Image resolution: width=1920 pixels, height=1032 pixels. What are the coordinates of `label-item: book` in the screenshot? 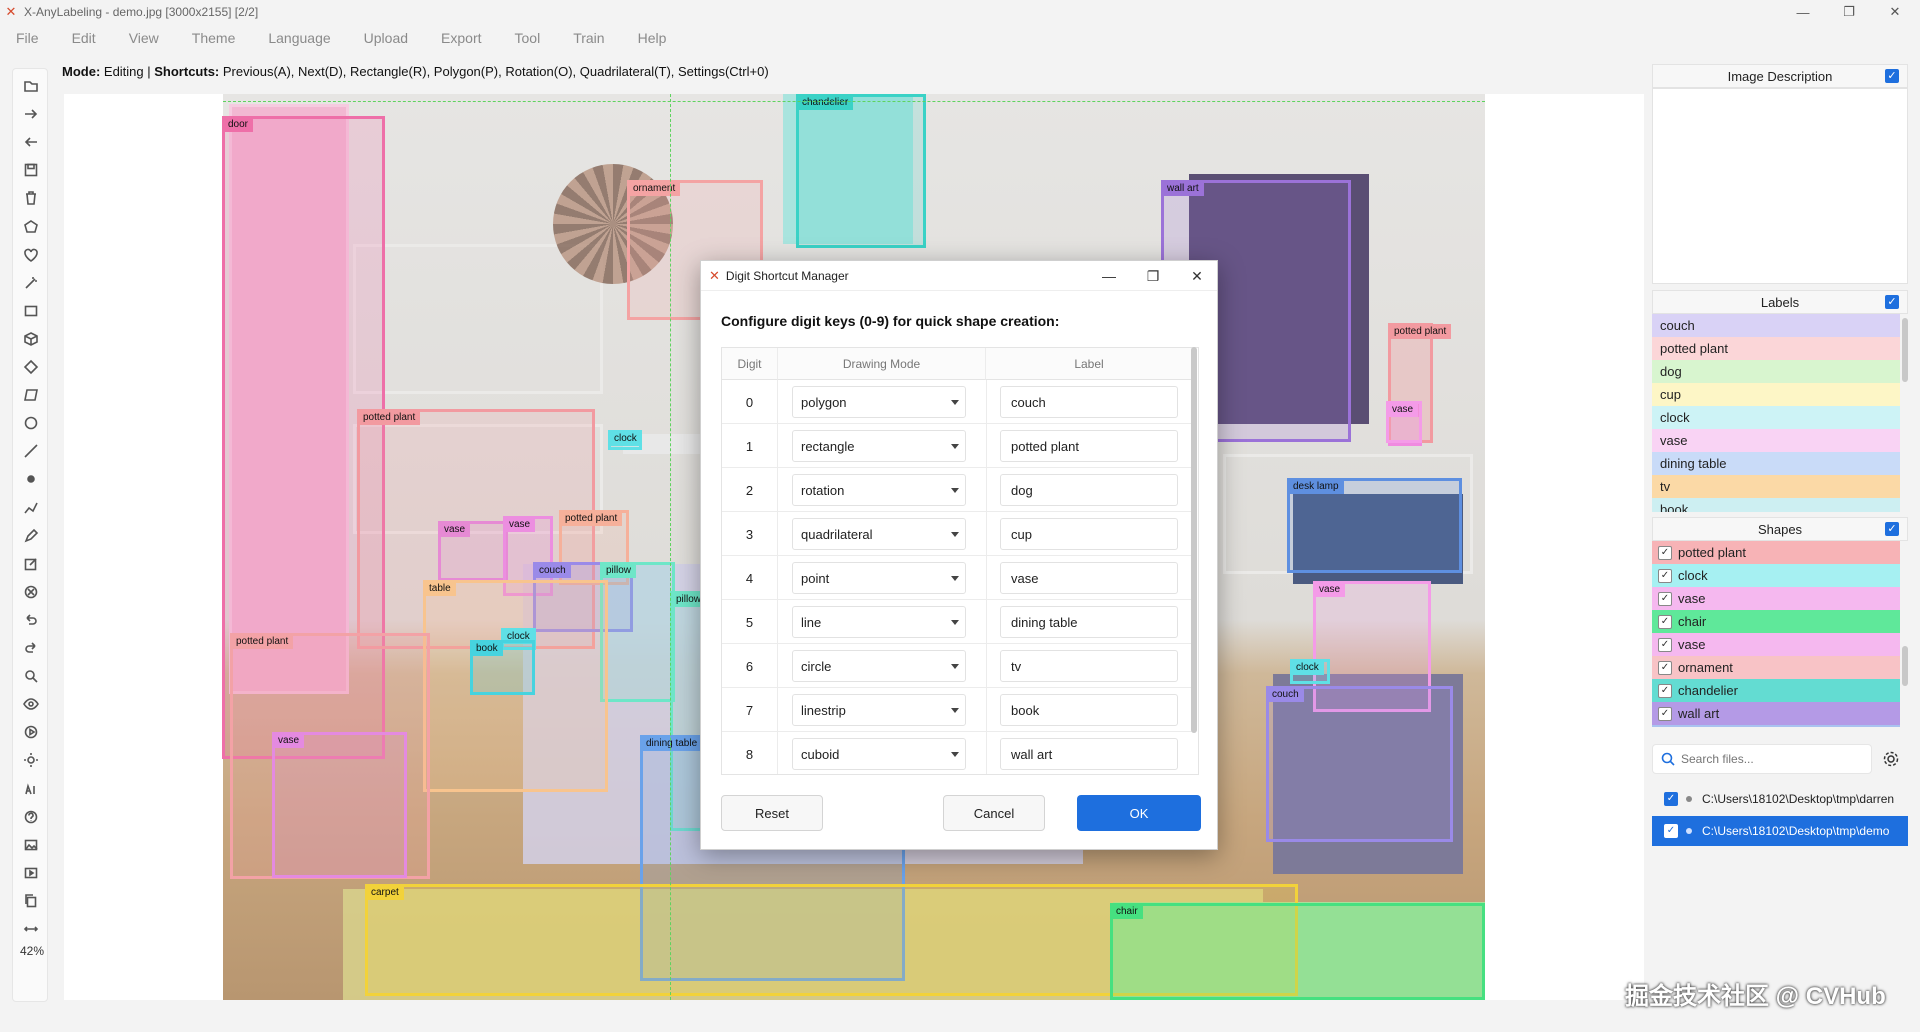 It's located at (1776, 505).